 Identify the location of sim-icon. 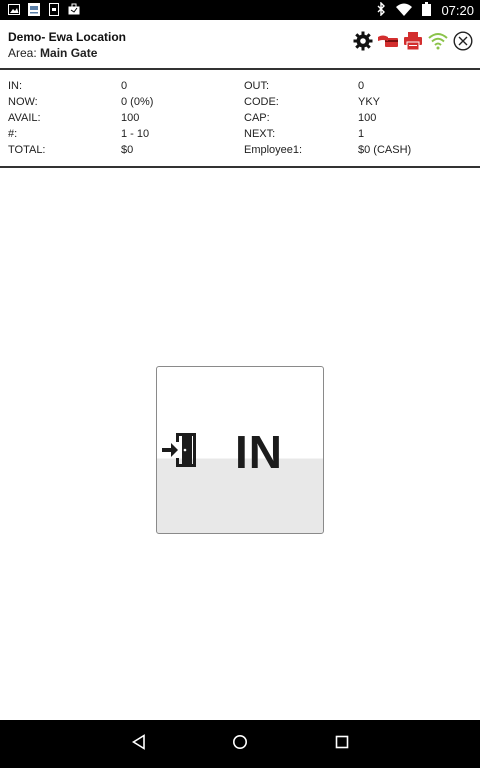
(54, 9).